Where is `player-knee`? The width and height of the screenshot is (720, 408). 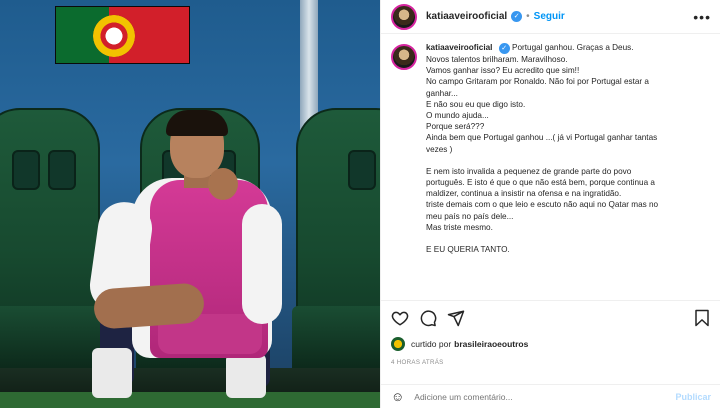
player-knee is located at coordinates (149, 306).